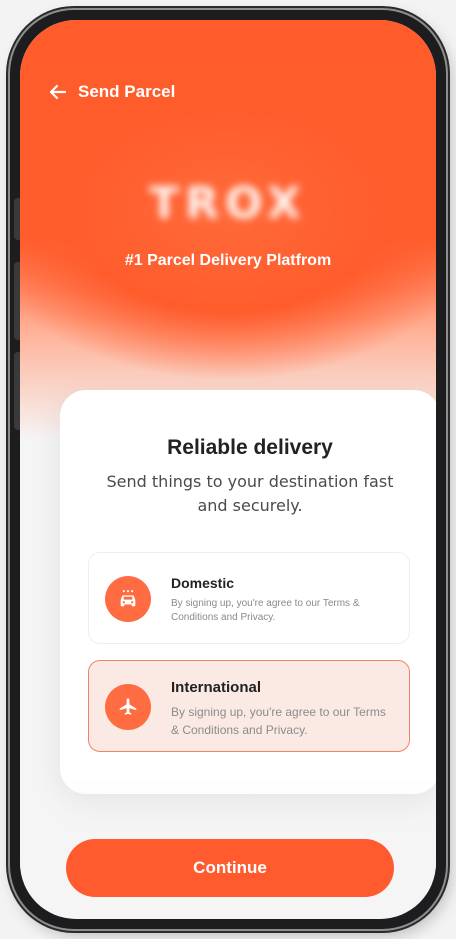 Image resolution: width=456 pixels, height=939 pixels. Describe the element at coordinates (128, 707) in the screenshot. I see `airplane-icon` at that location.